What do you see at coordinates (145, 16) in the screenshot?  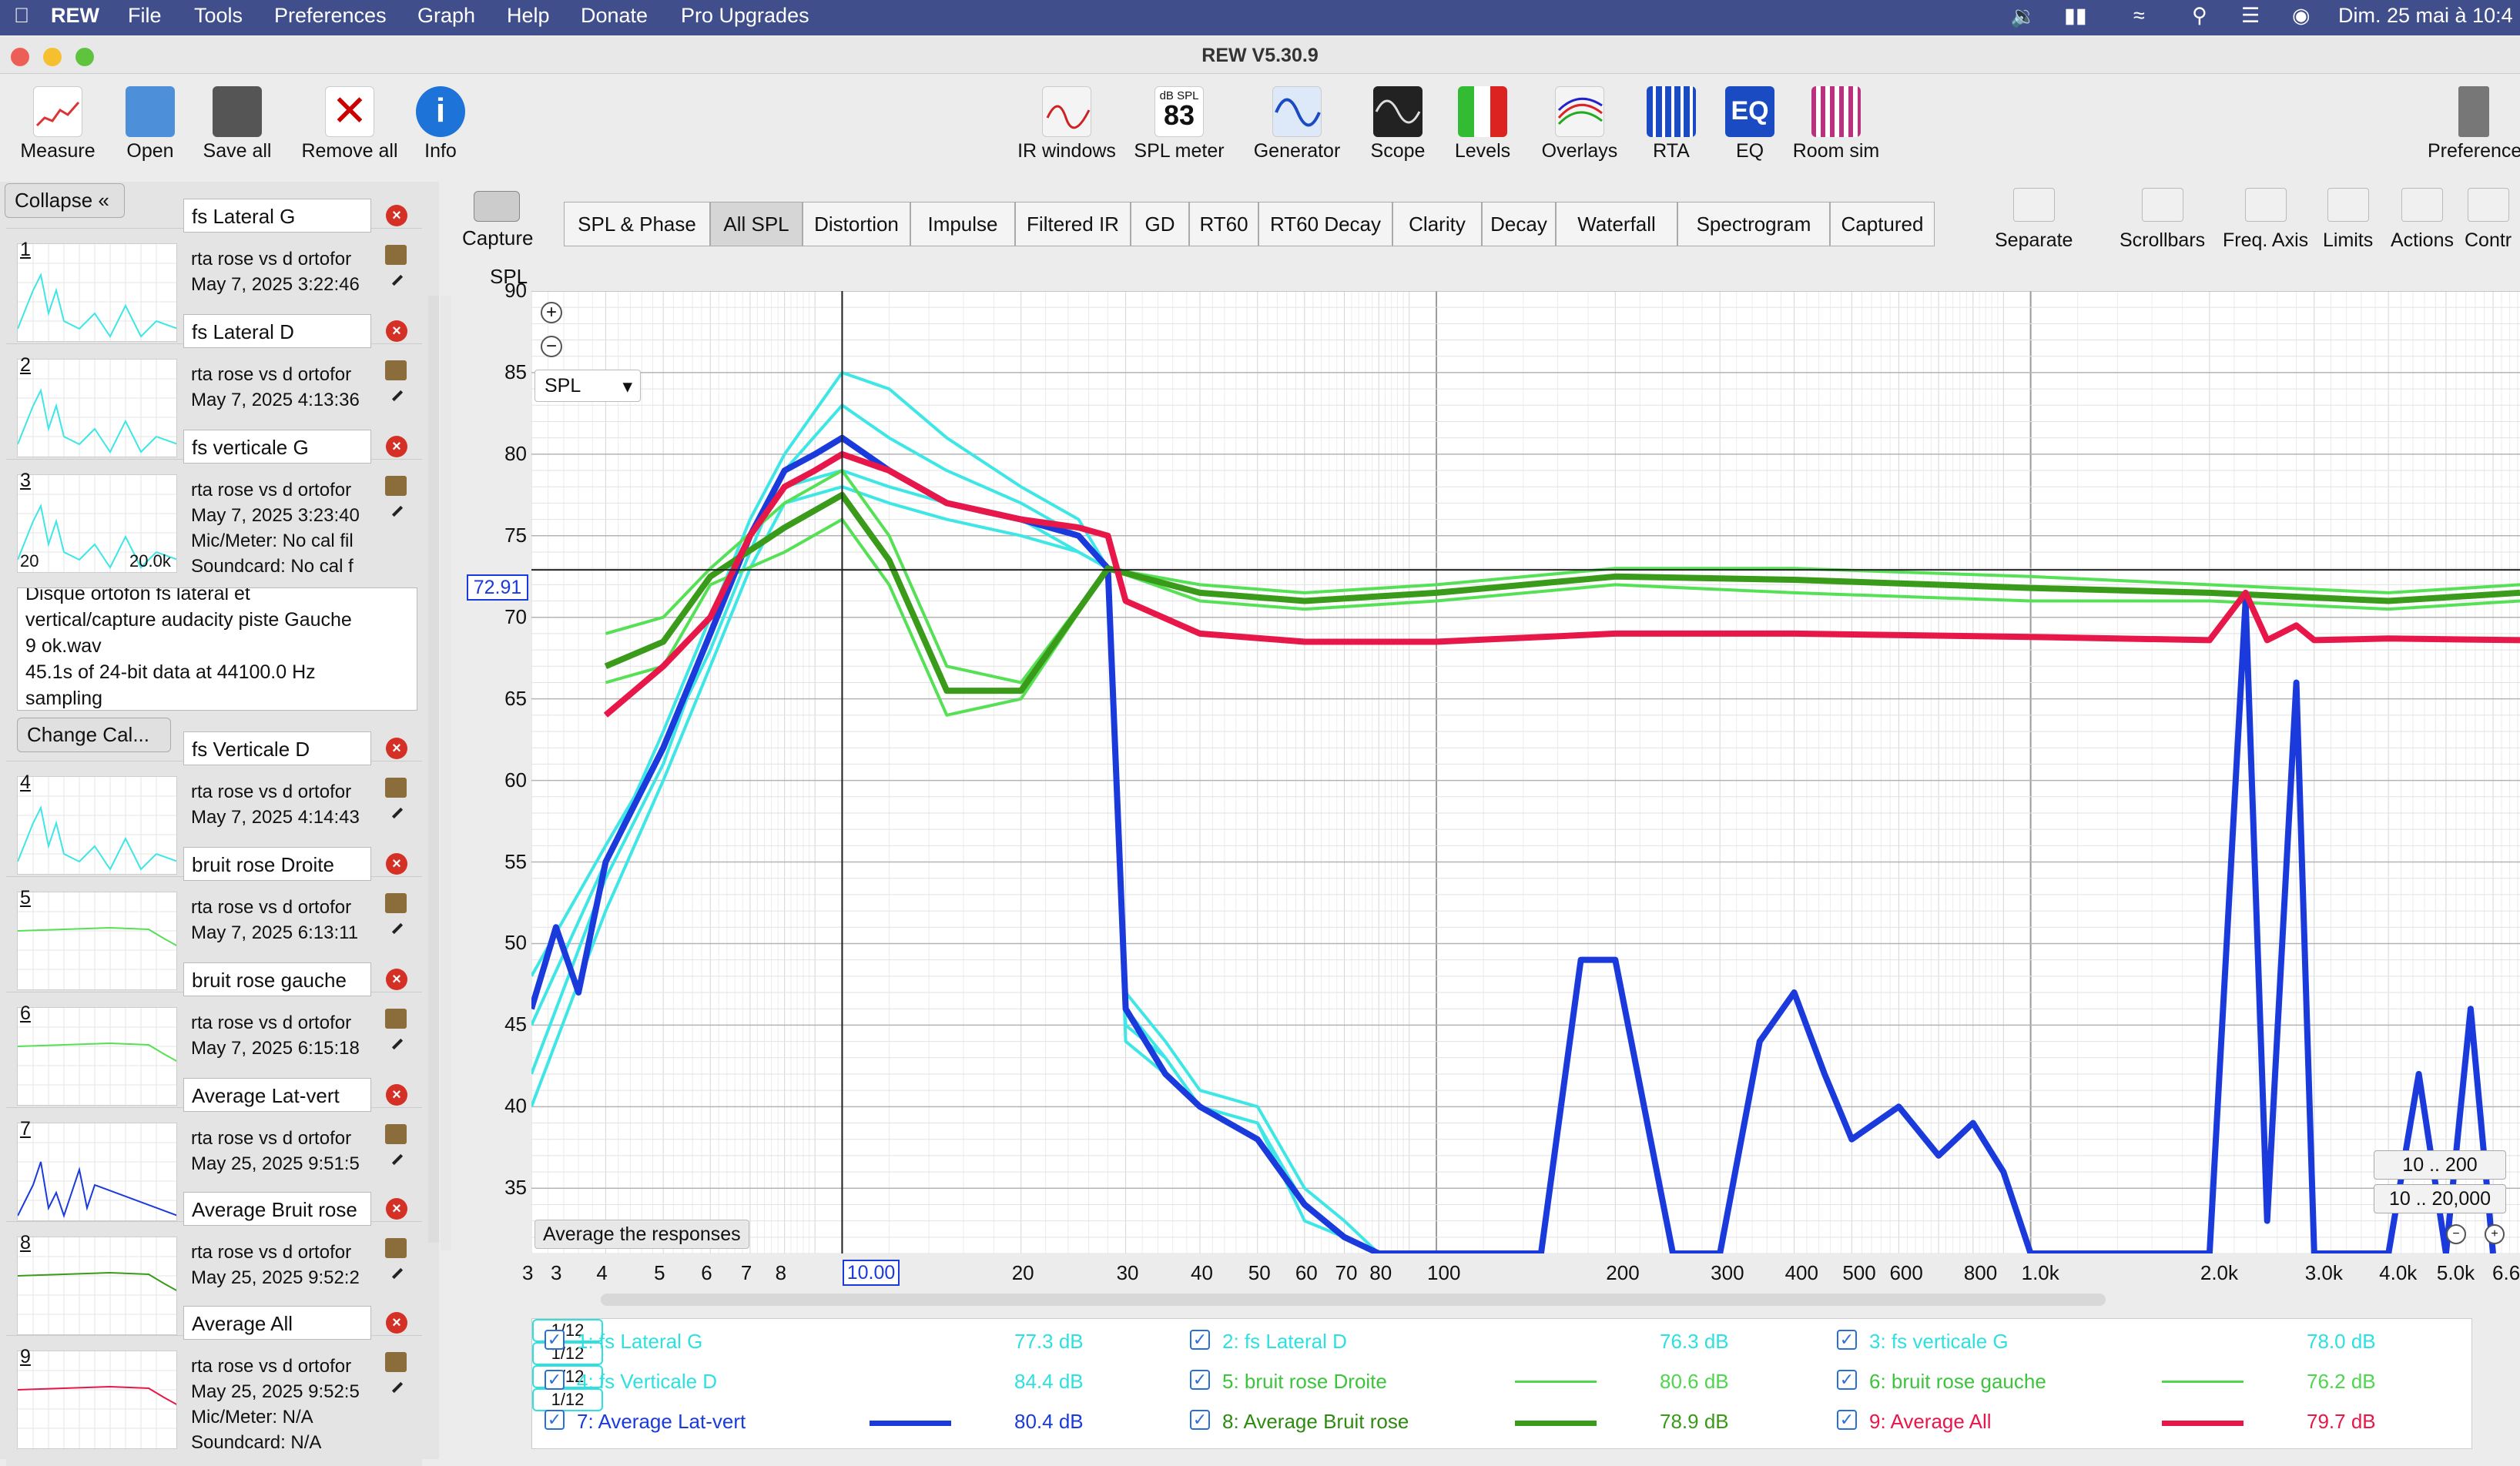 I see `menu-file: File` at bounding box center [145, 16].